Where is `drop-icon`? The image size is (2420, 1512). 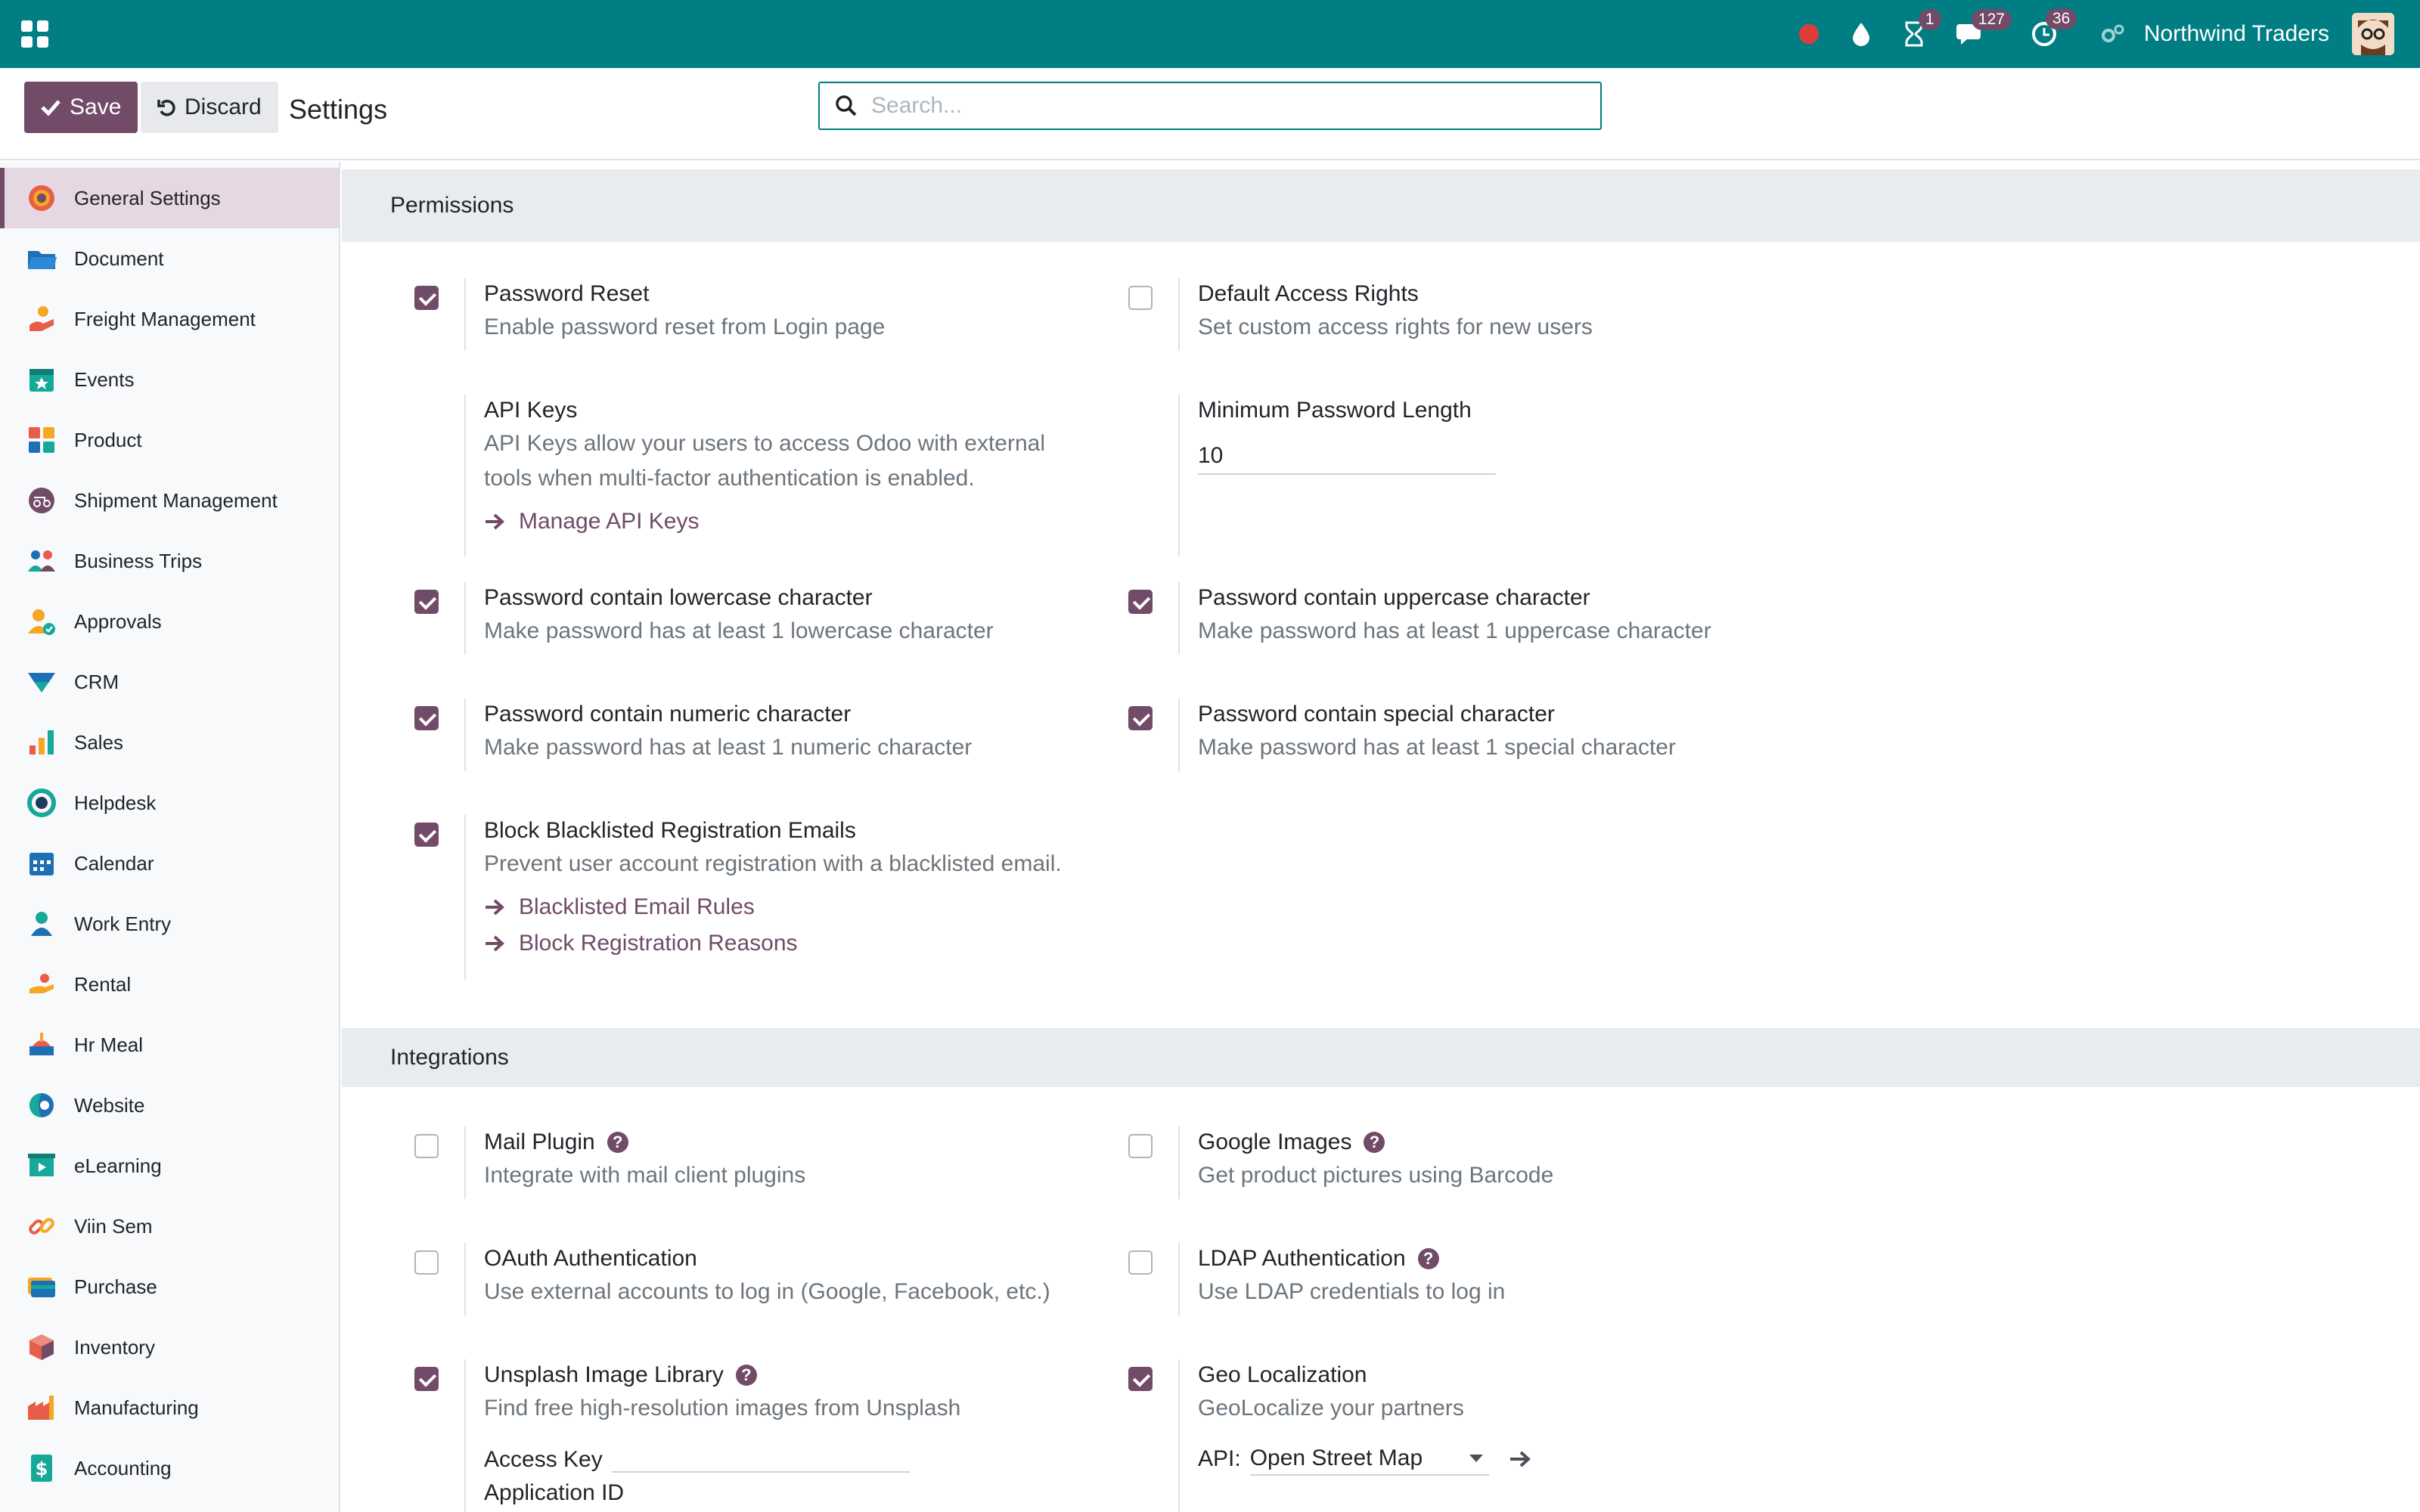
drop-icon is located at coordinates (1860, 34).